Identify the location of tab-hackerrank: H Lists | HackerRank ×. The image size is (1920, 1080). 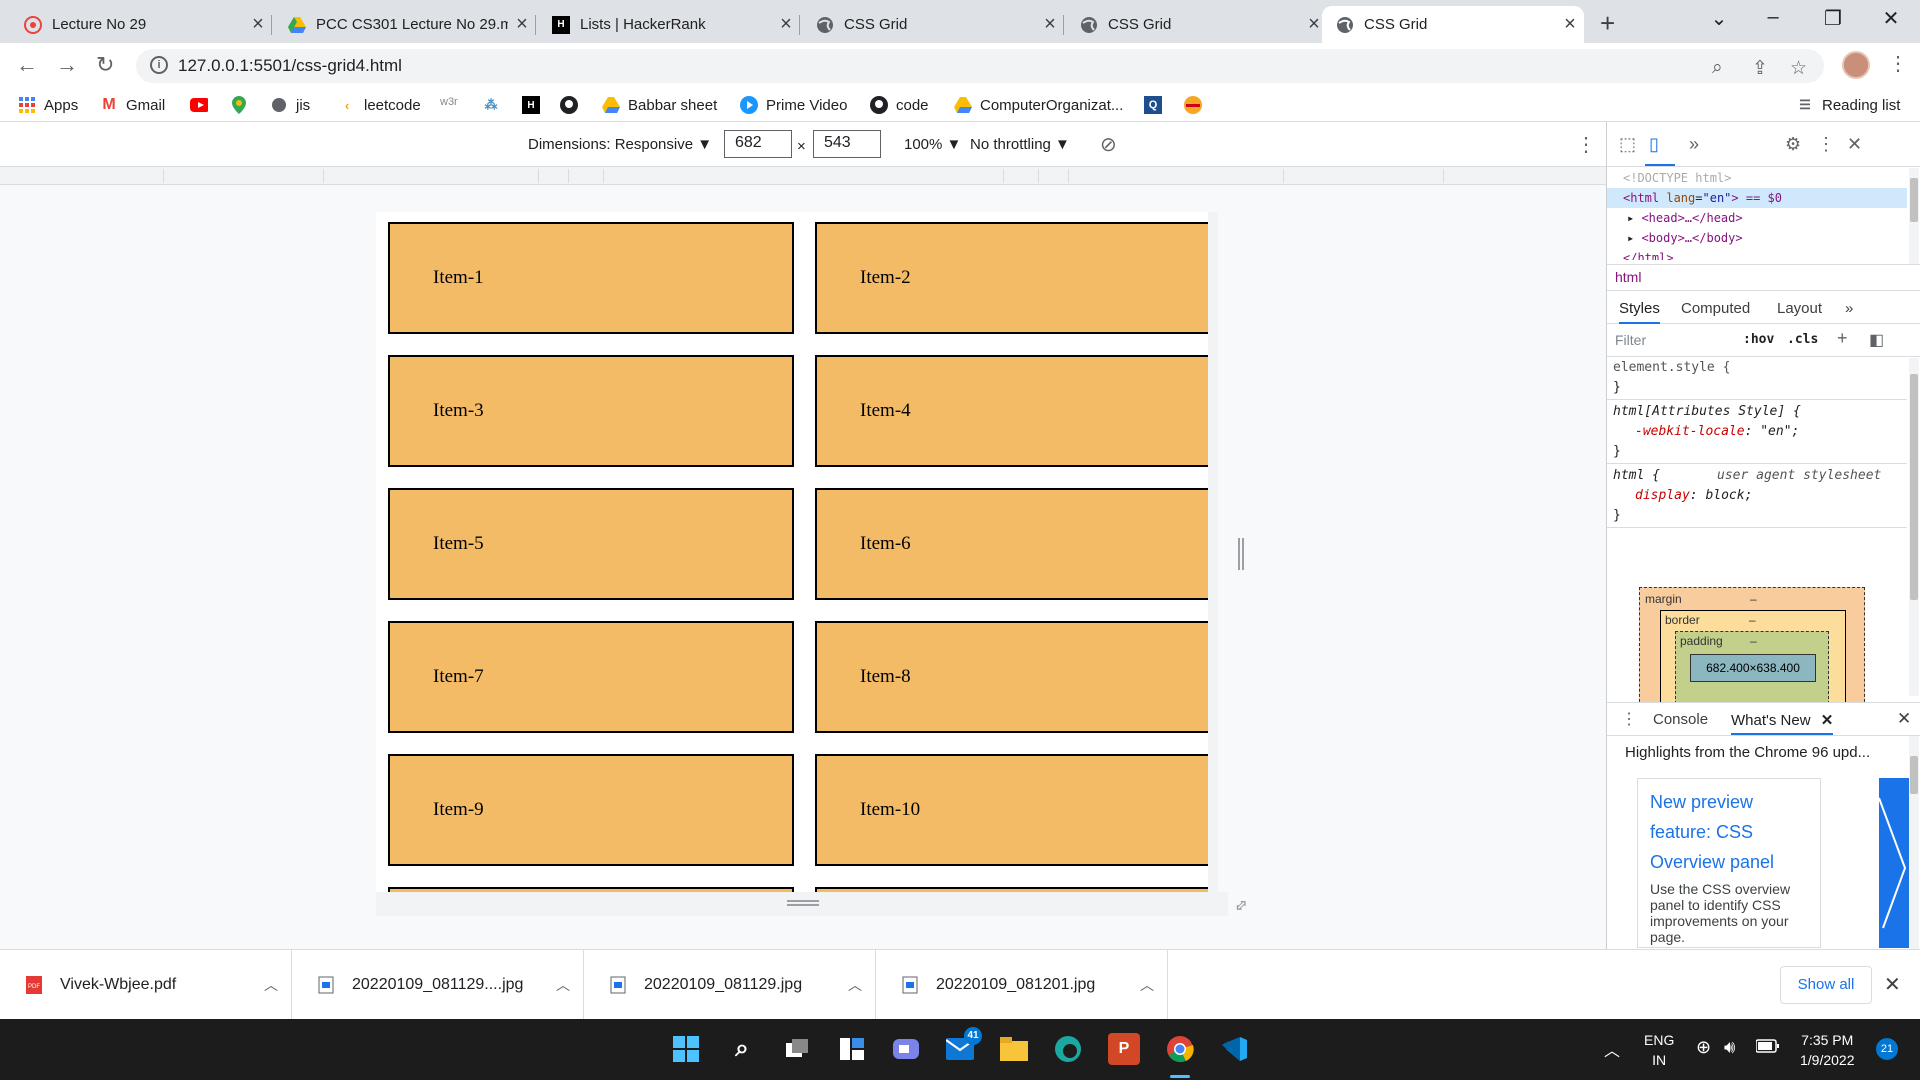
(669, 24).